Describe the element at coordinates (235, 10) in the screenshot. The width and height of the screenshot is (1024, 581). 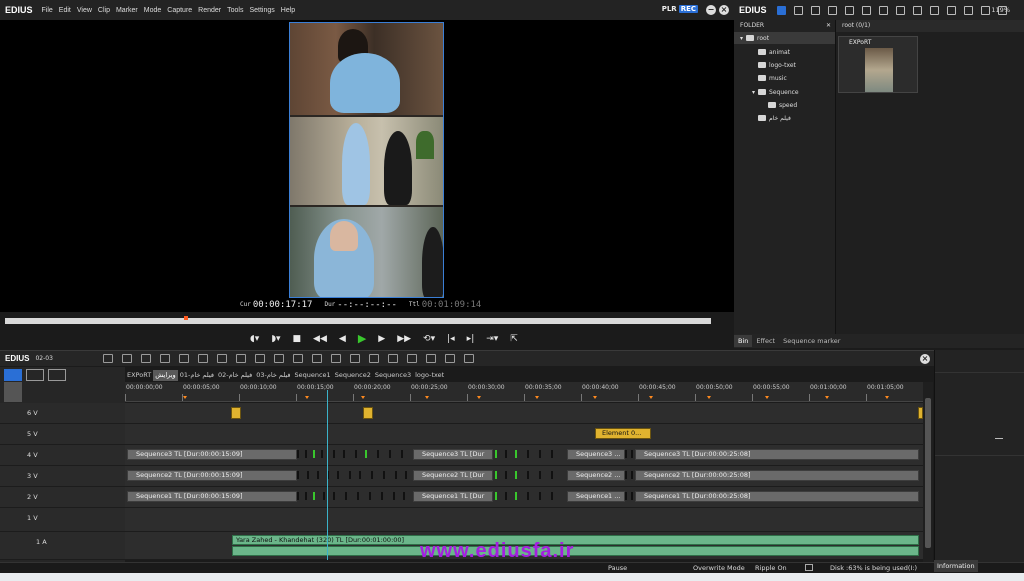
I see `menu-tools: Tools` at that location.